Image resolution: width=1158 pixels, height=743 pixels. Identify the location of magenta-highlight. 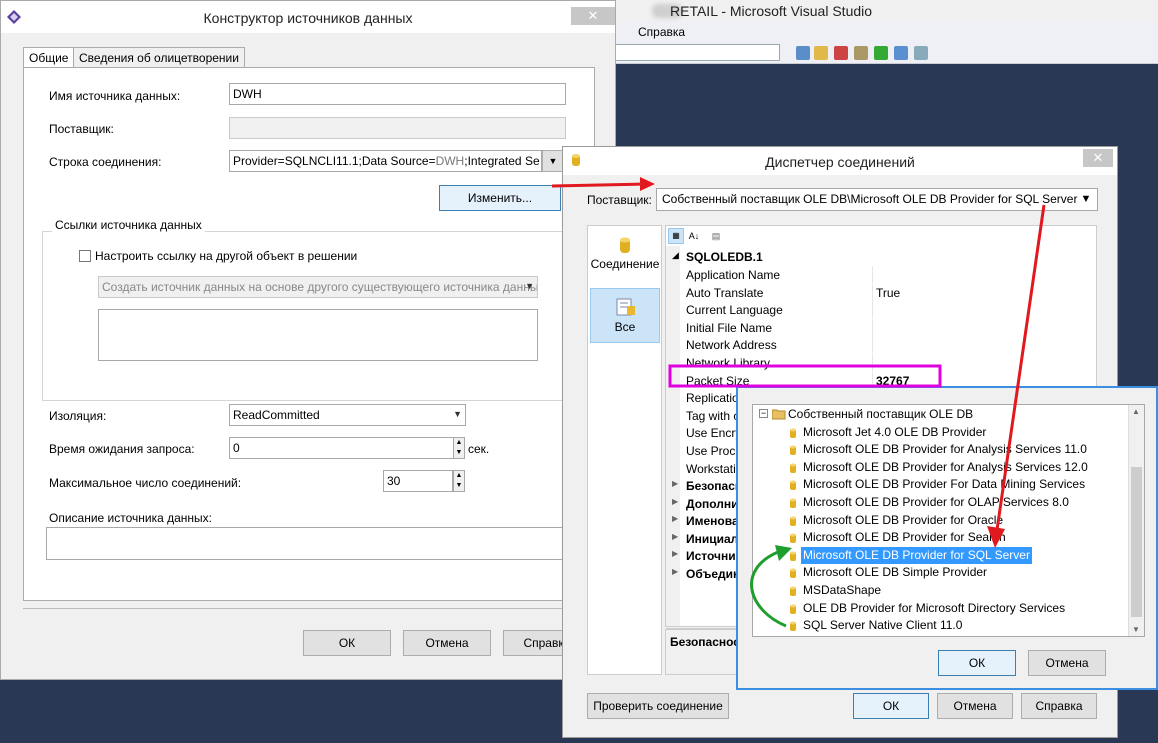
(805, 376).